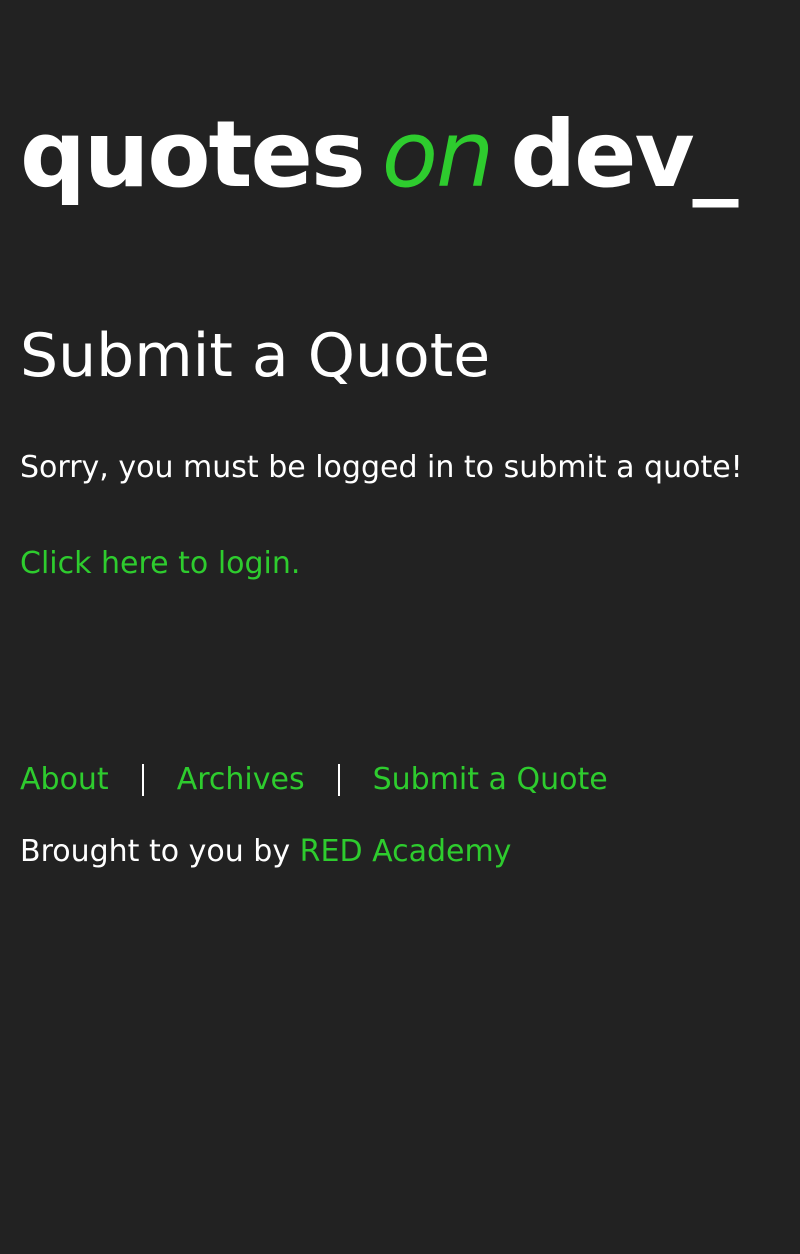 This screenshot has height=1254, width=800. What do you see at coordinates (160, 564) in the screenshot?
I see `login-link: Click here to login.` at bounding box center [160, 564].